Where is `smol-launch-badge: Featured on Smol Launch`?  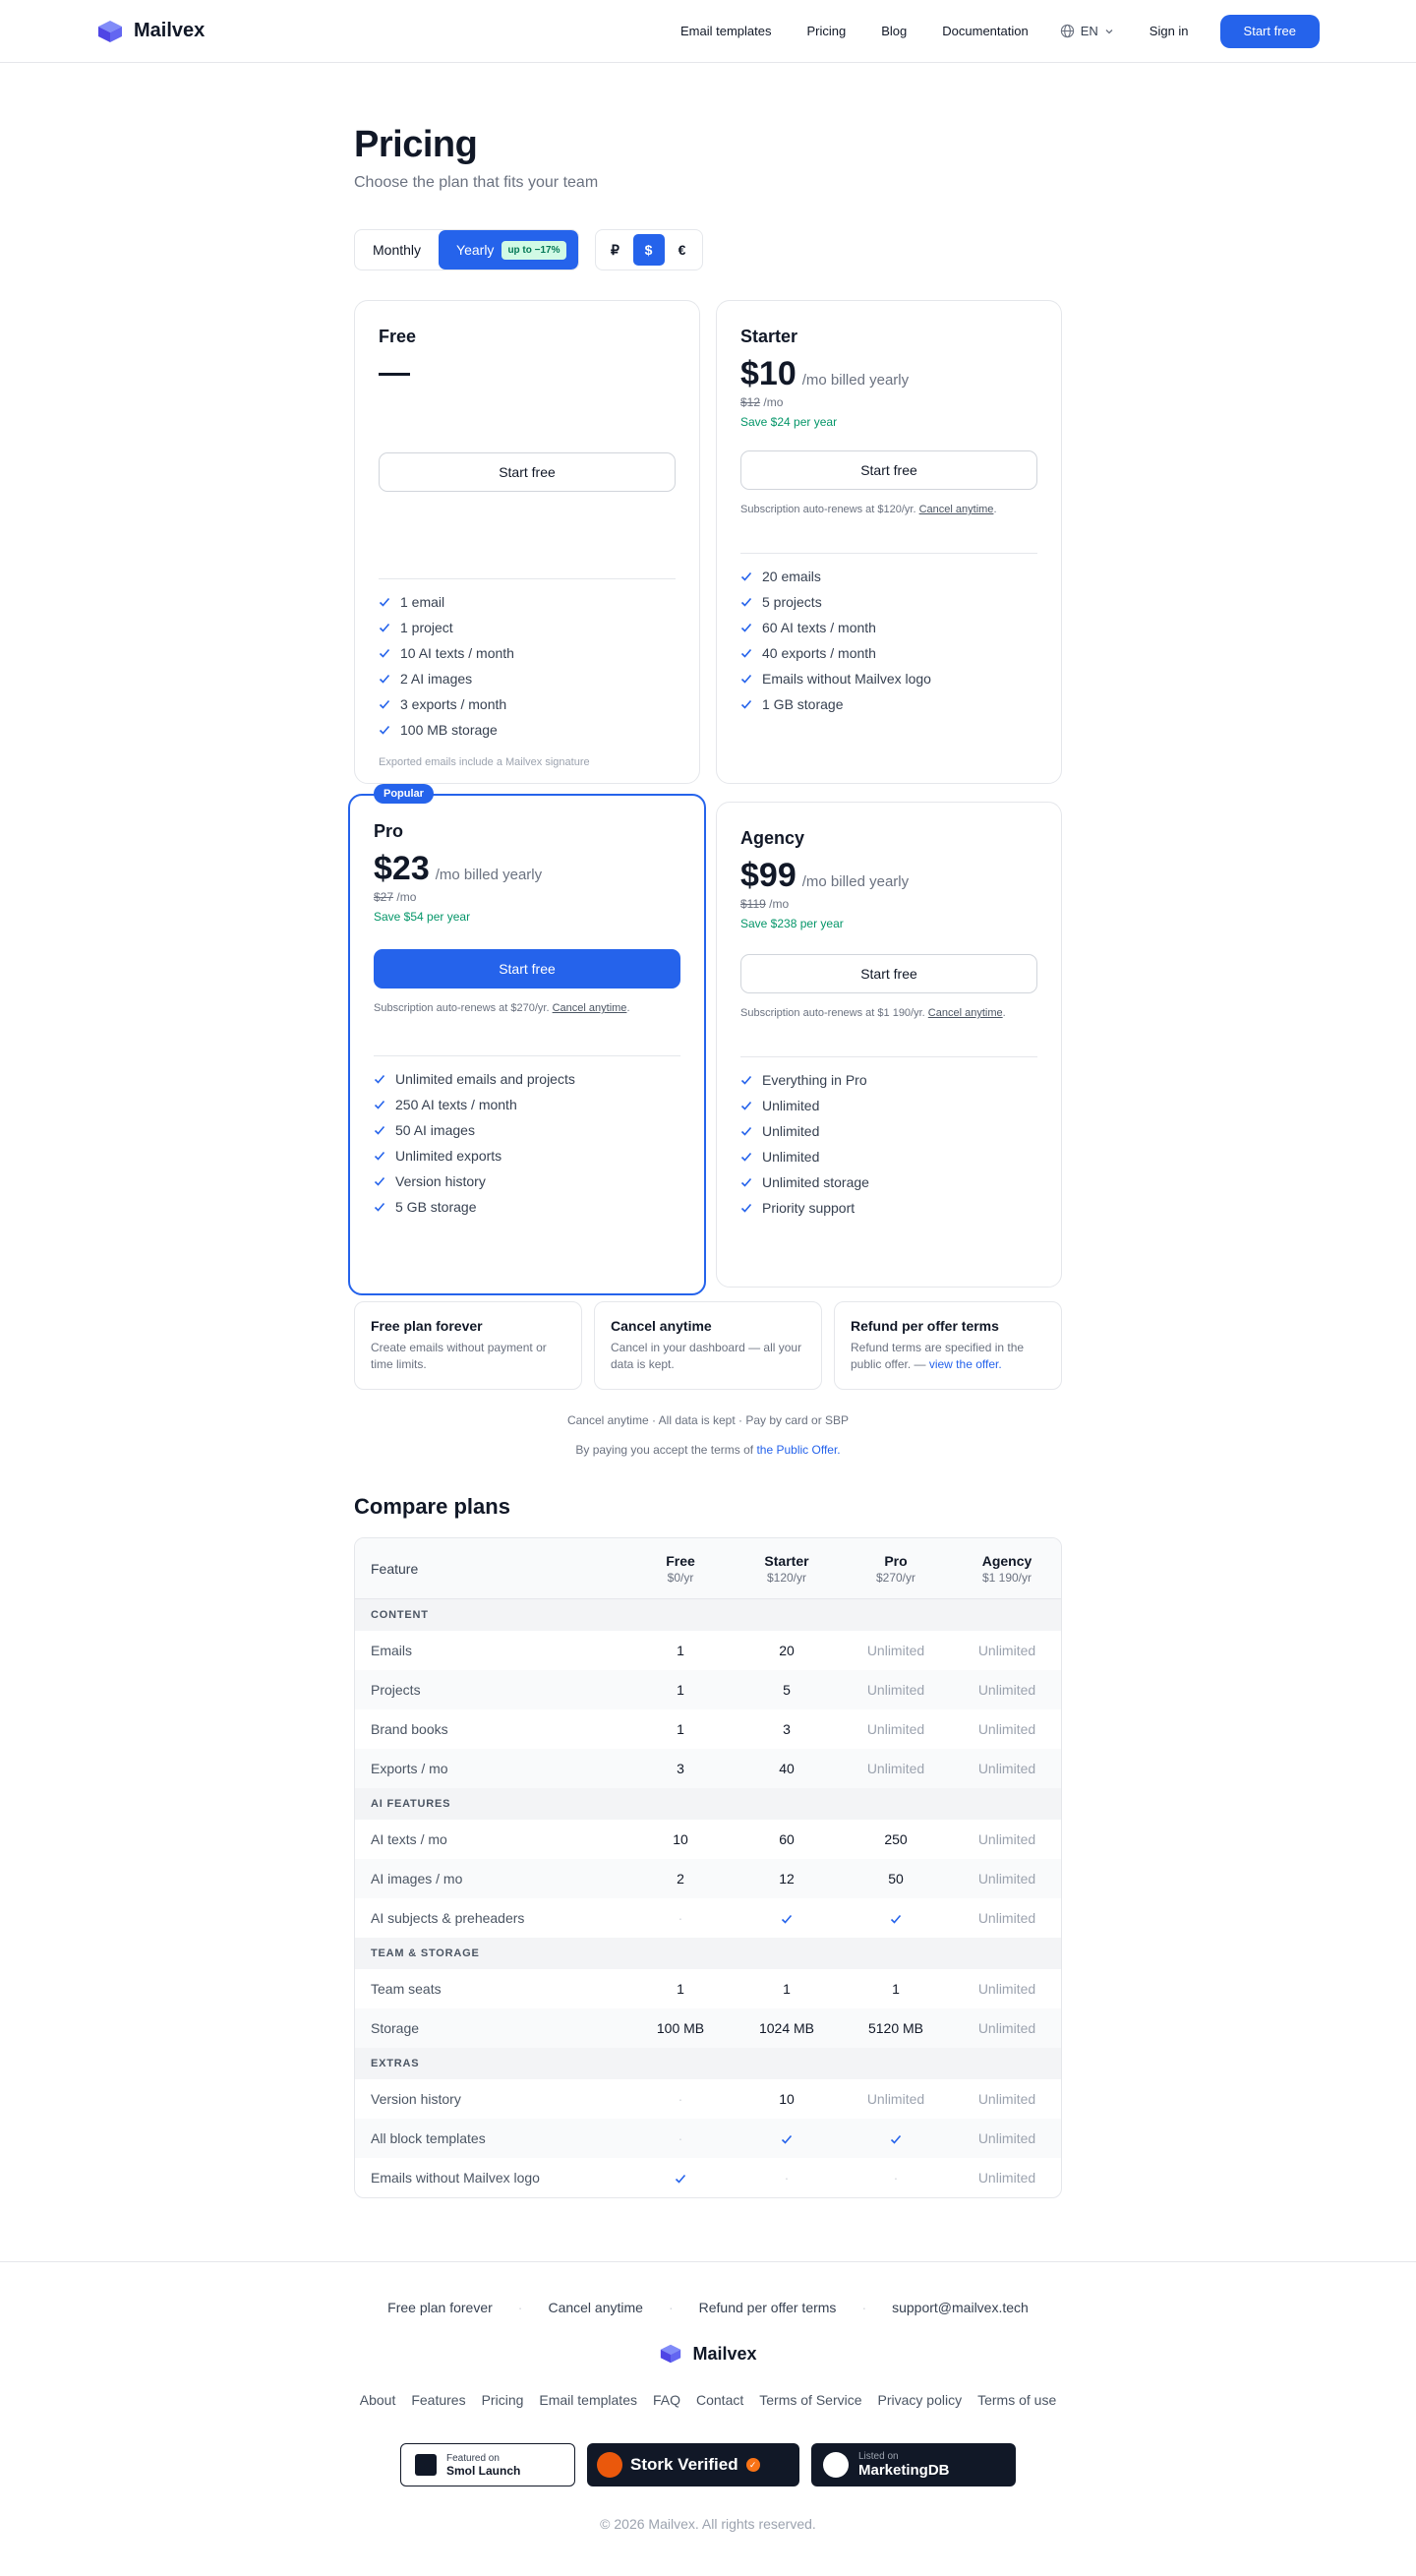
smol-launch-badge: Featured on Smol Launch is located at coordinates (487, 2464).